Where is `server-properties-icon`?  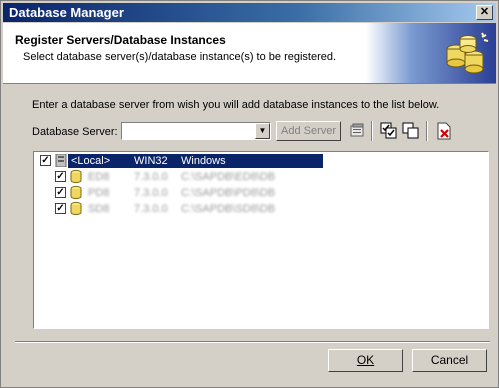
server-properties-icon is located at coordinates (358, 131).